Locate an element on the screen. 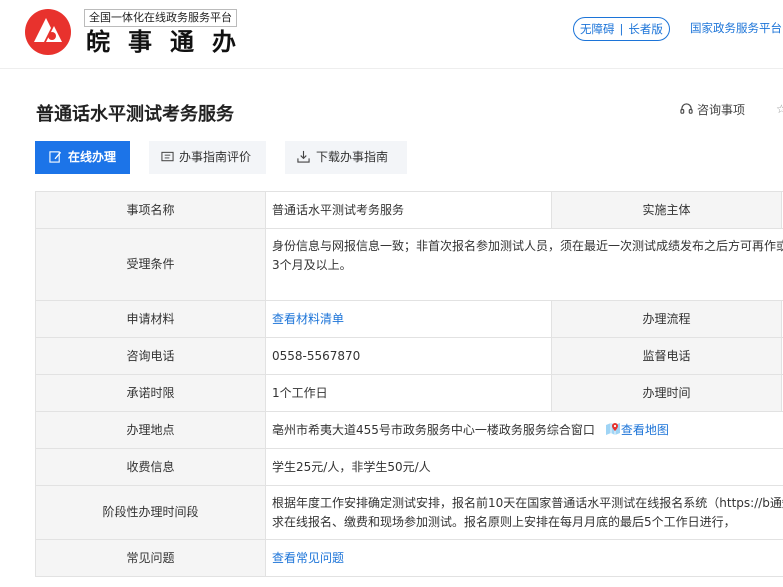  download-guide-label: 下载办事指南 is located at coordinates (352, 157).